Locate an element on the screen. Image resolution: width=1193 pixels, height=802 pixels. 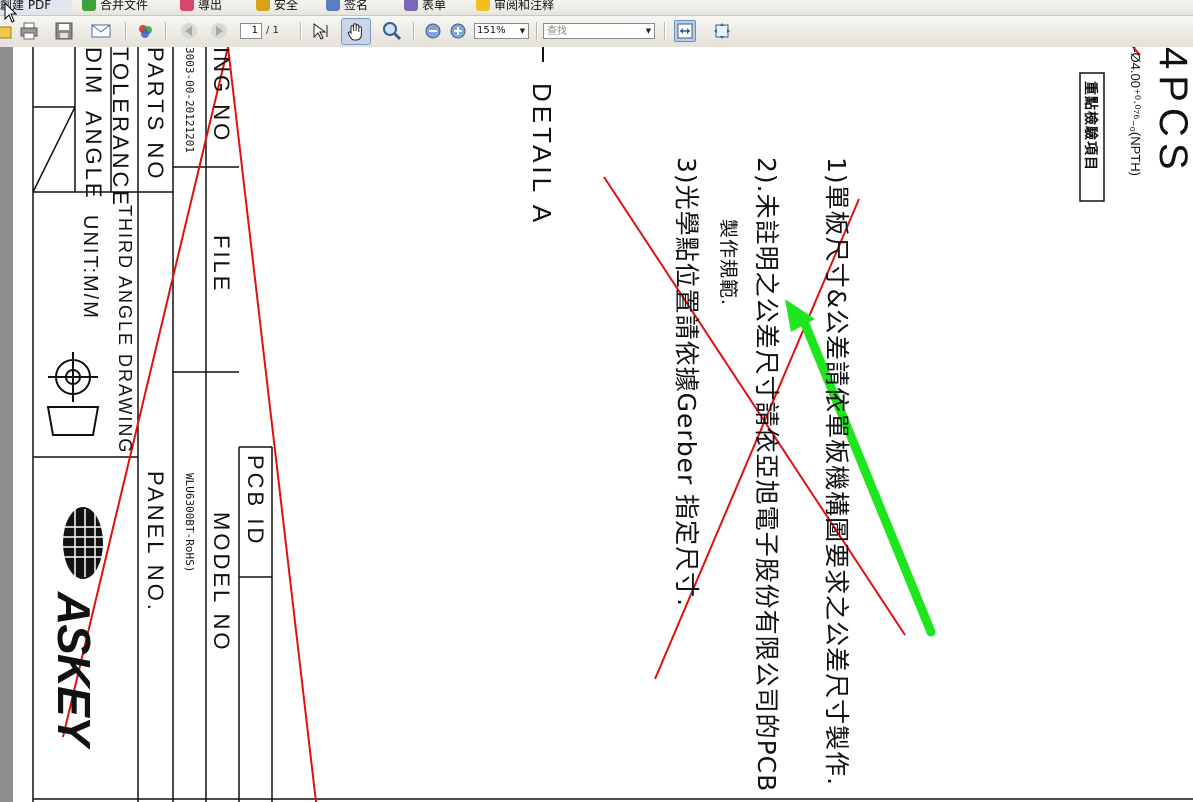
email-icon is located at coordinates (101, 31).